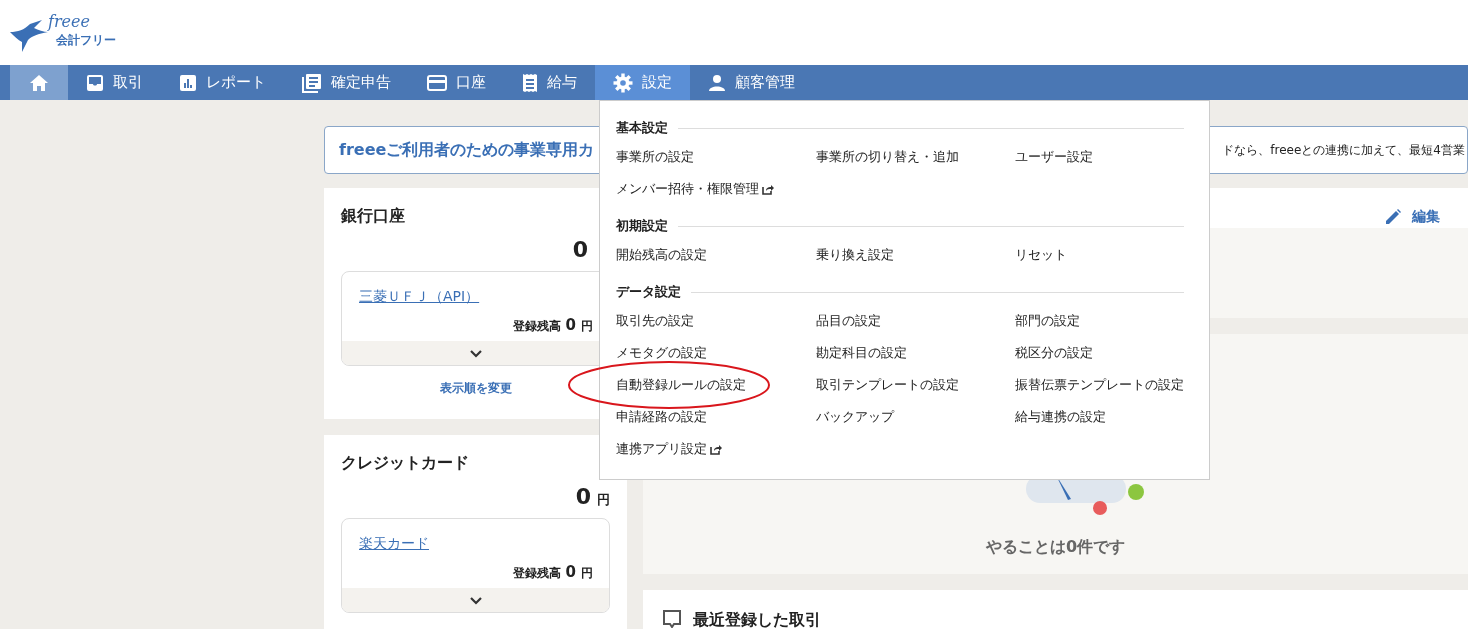 The image size is (1468, 629). What do you see at coordinates (1344, 150) in the screenshot?
I see `banner-text: ドなら、freeeとの連携に加えて、最短4営業` at bounding box center [1344, 150].